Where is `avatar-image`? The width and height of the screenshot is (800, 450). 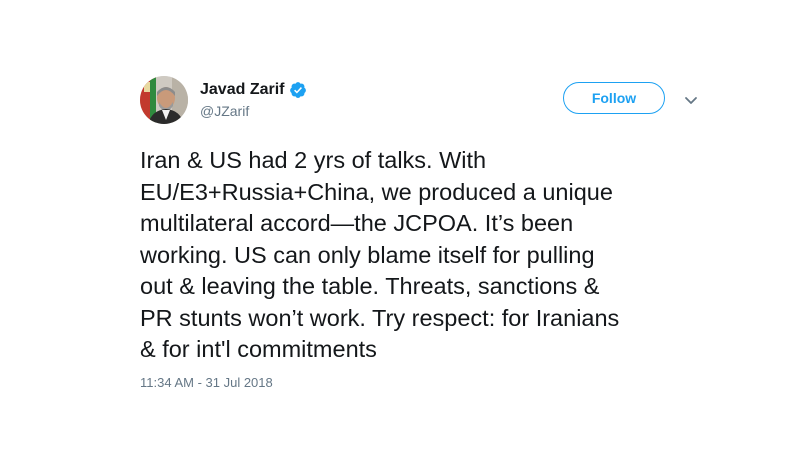
avatar-image is located at coordinates (164, 100).